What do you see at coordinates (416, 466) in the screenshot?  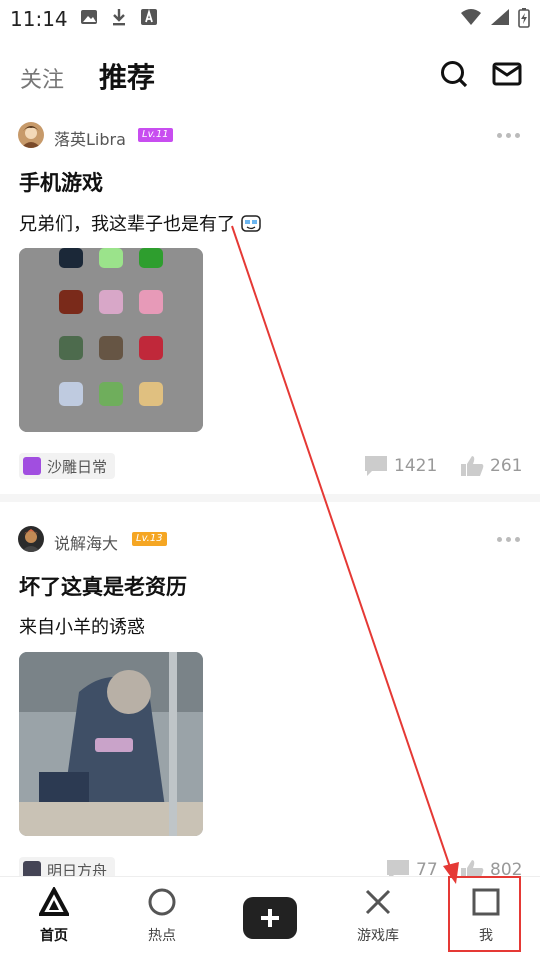 I see `comment-count-value: 1421` at bounding box center [416, 466].